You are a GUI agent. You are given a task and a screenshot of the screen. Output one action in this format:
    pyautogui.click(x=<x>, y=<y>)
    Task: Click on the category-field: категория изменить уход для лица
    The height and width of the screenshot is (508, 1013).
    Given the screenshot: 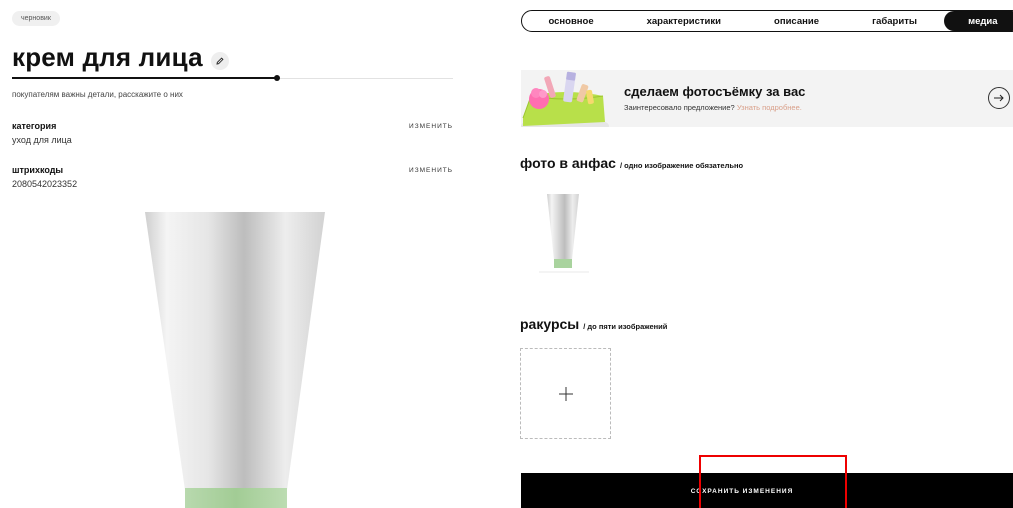 What is the action you would take?
    pyautogui.click(x=232, y=133)
    